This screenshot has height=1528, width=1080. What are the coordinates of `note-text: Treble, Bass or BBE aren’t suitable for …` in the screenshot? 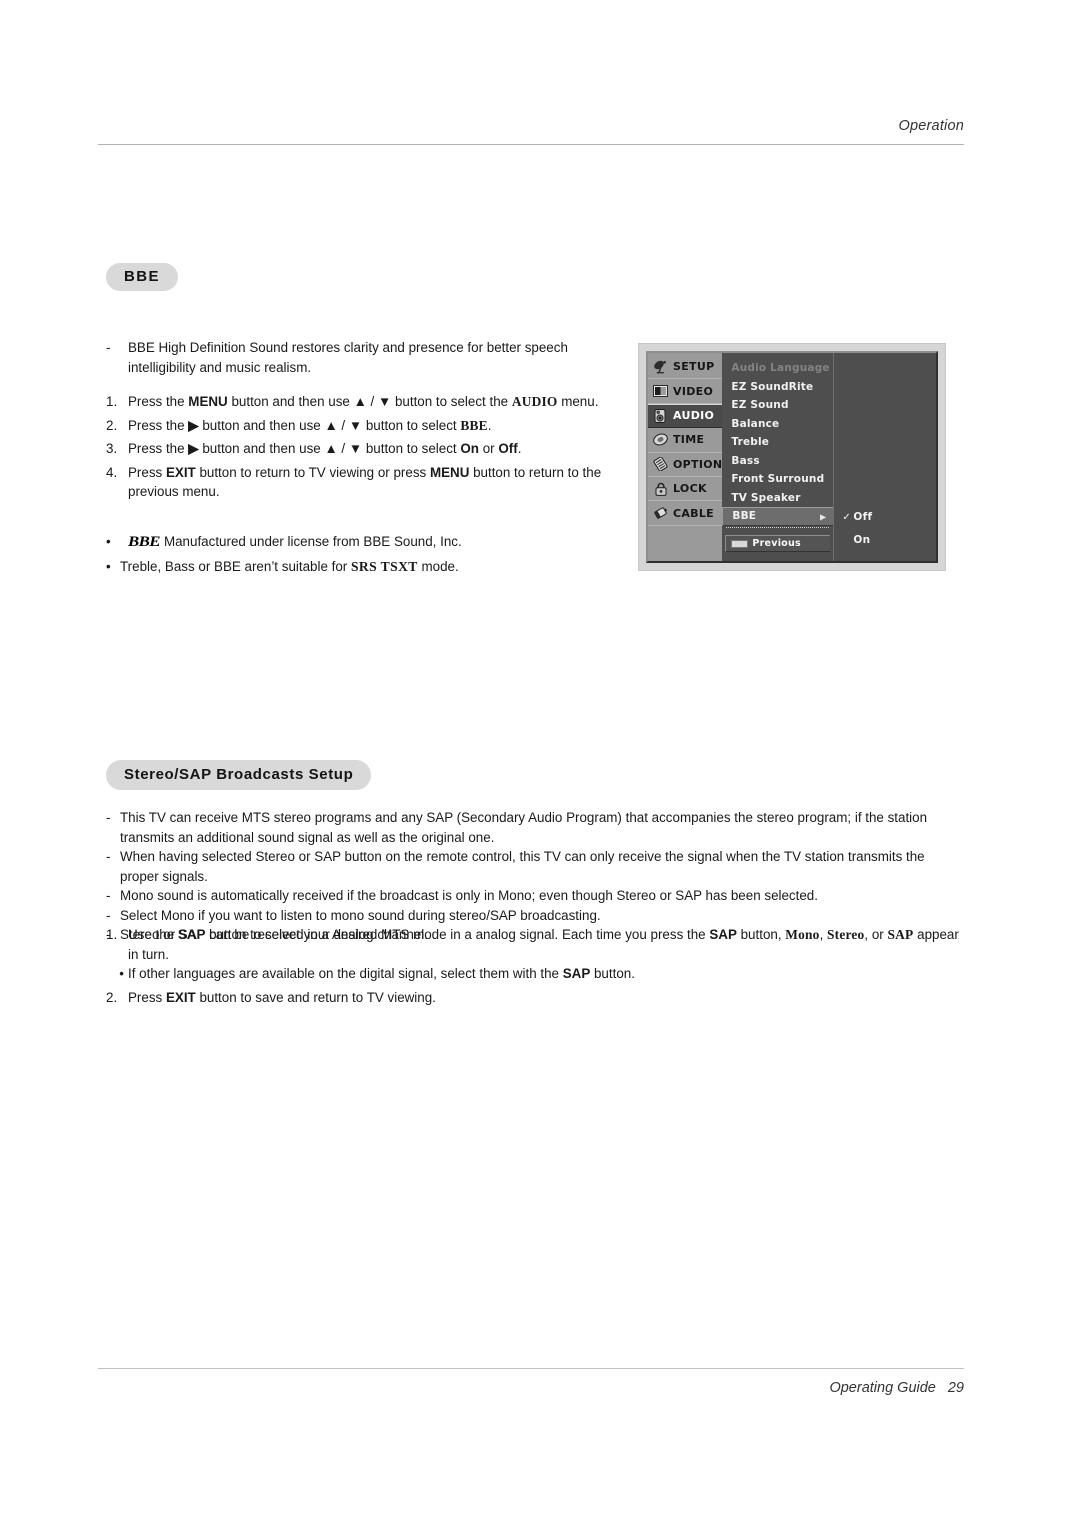 It's located at (289, 566).